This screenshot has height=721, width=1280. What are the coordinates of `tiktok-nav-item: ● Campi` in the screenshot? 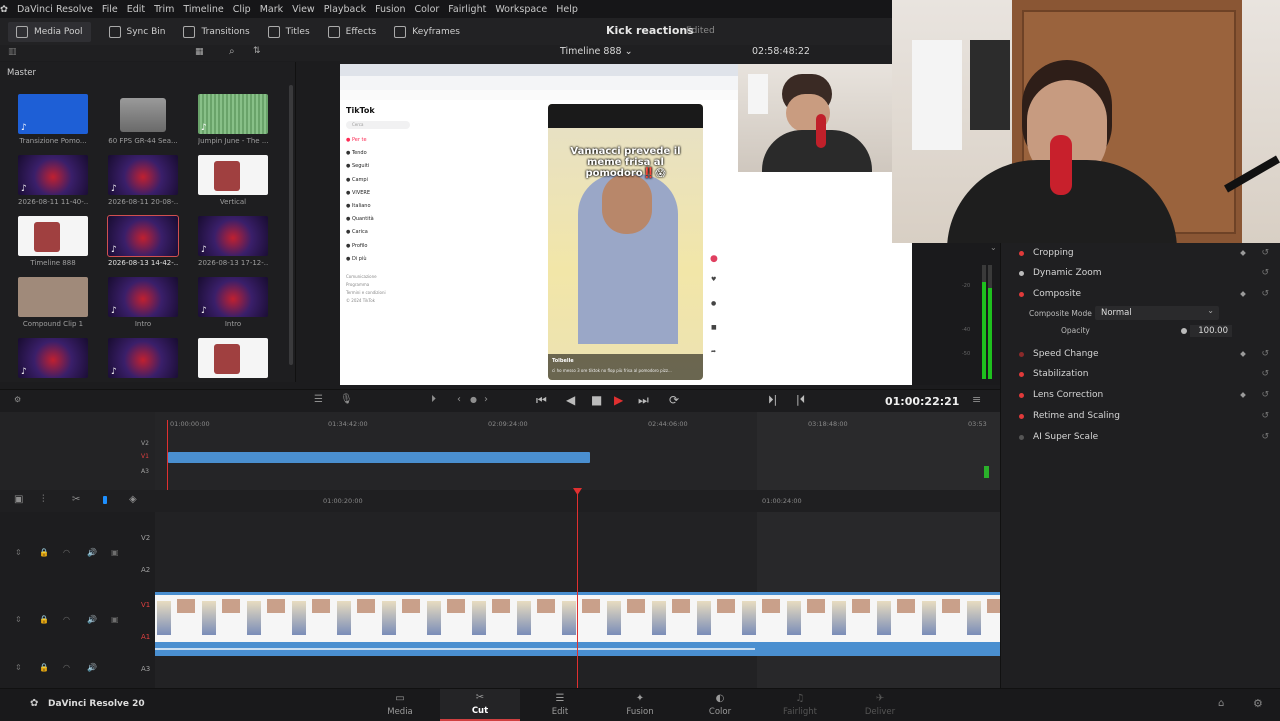 It's located at (357, 180).